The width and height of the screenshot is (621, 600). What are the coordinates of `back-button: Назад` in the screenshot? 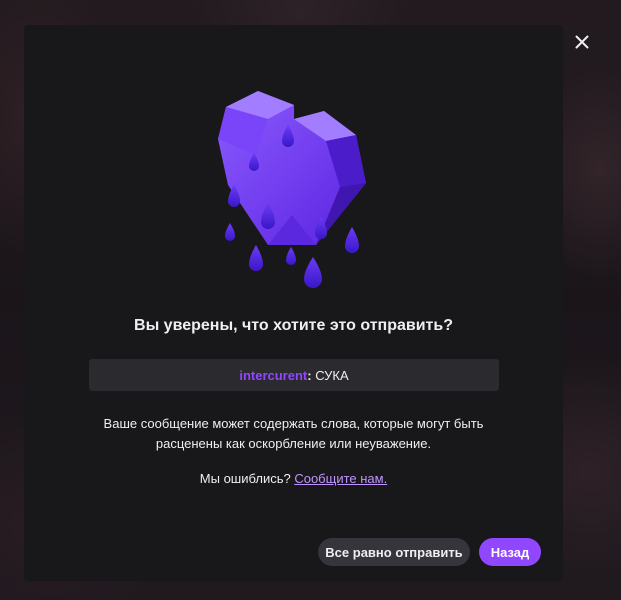 It's located at (510, 552).